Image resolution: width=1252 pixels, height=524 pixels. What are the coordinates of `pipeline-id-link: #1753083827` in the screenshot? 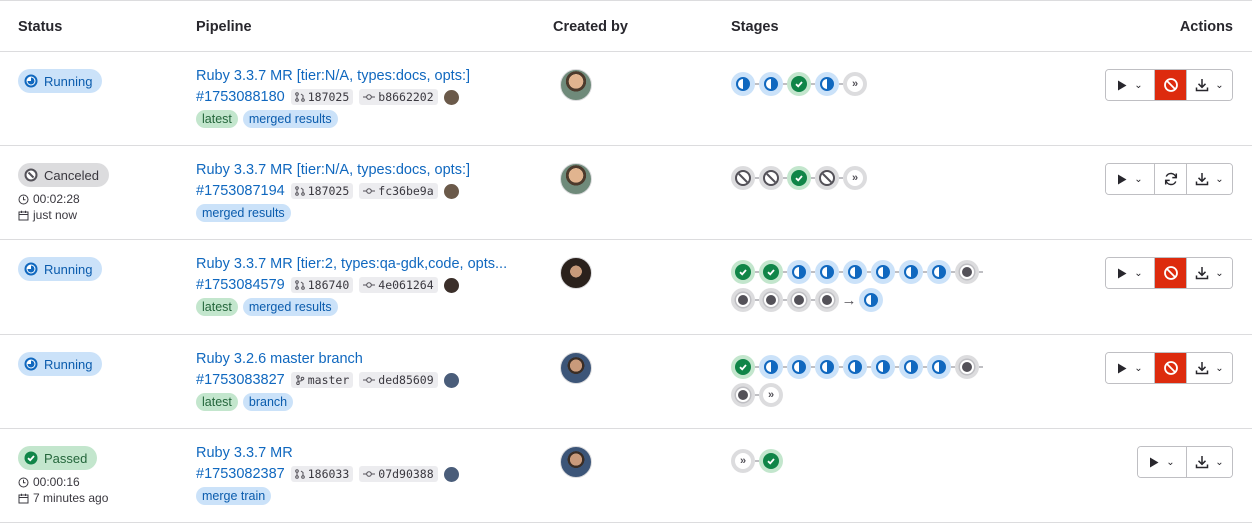 It's located at (240, 380).